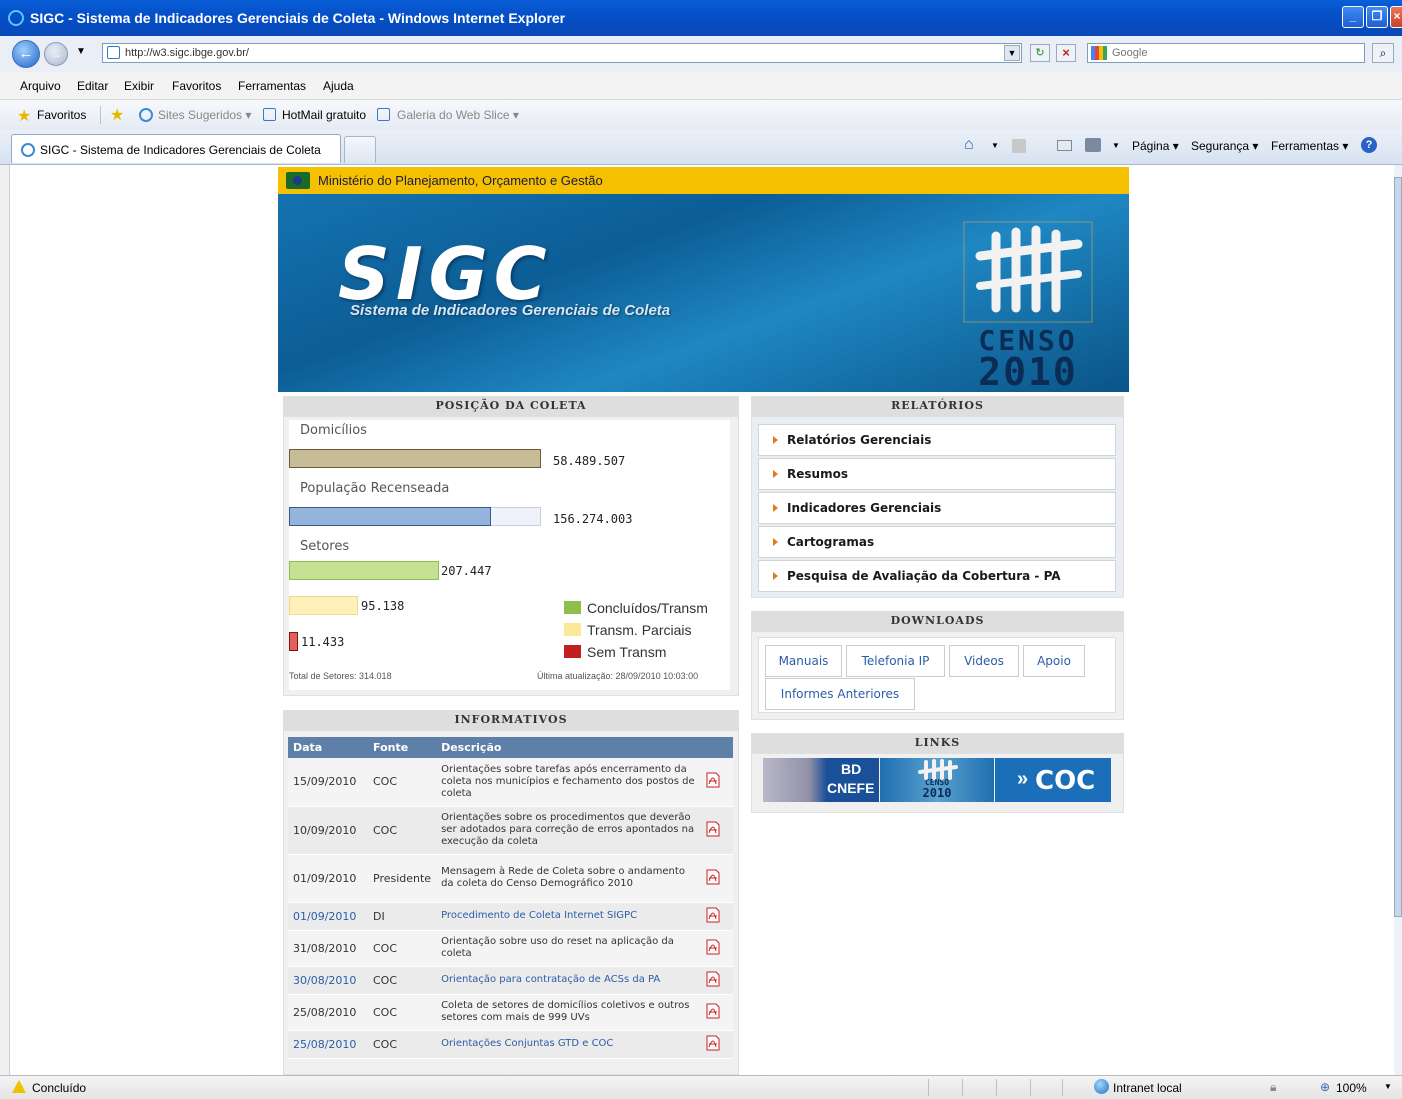 This screenshot has width=1402, height=1099. Describe the element at coordinates (196, 86) in the screenshot. I see `menu-favoritos: Favoritos` at that location.